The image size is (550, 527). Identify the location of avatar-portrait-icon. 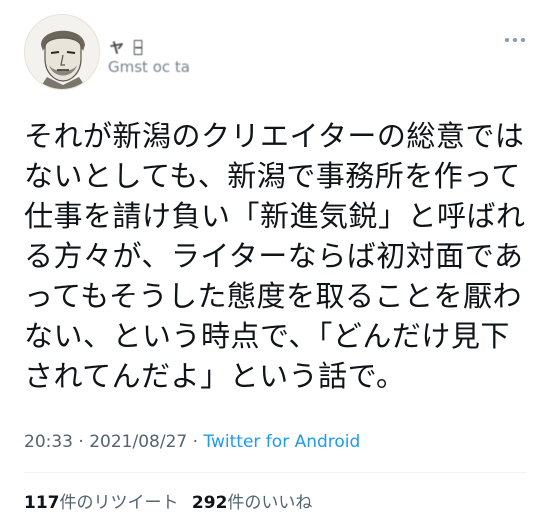
(62, 52).